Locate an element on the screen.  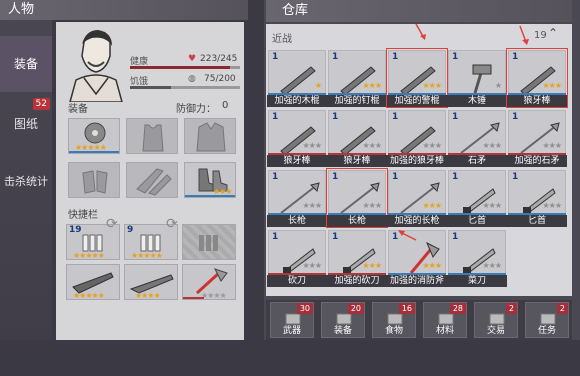
bottom-strip is located at coordinates (290, 358).